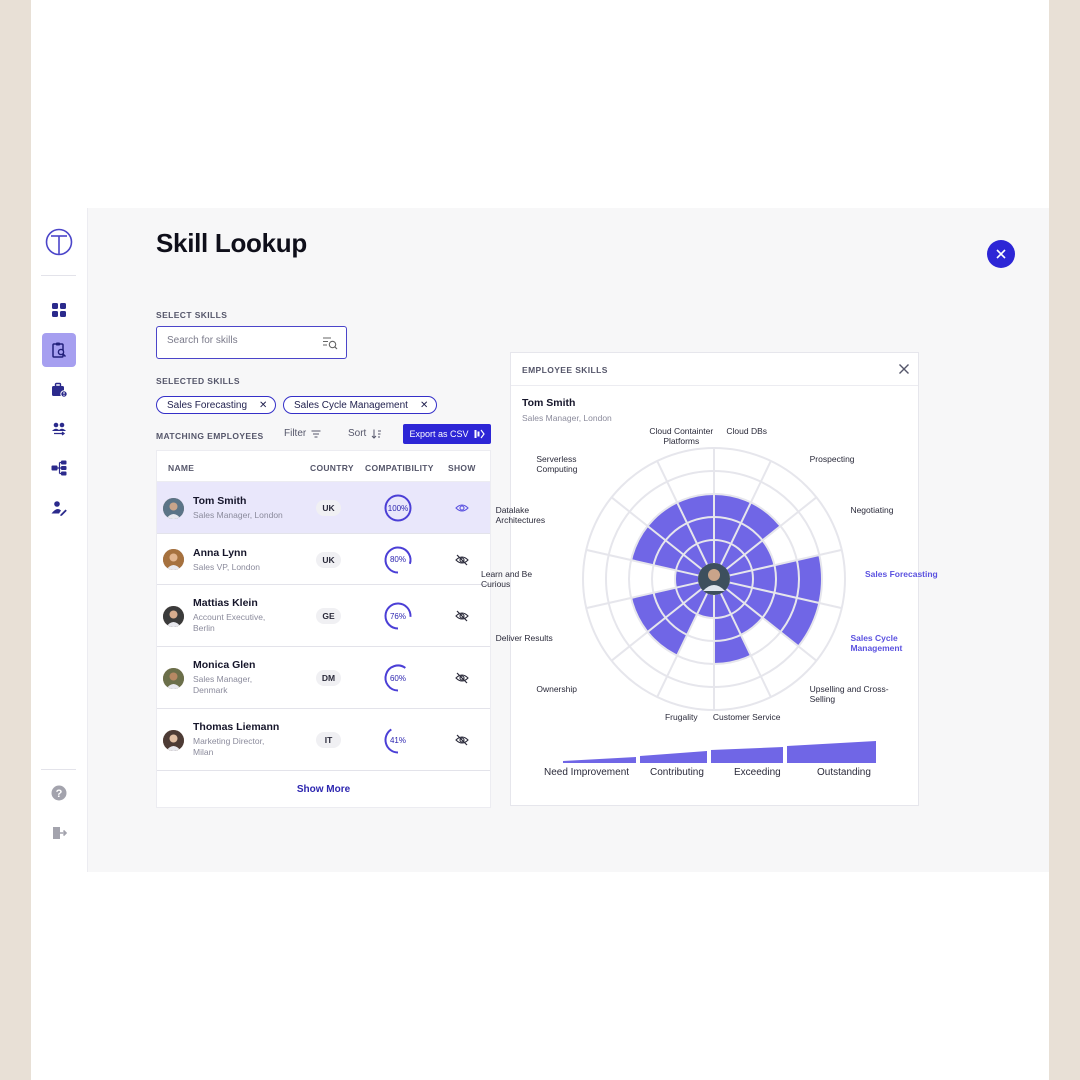  I want to click on sidebar-item-jobs, so click(59, 390).